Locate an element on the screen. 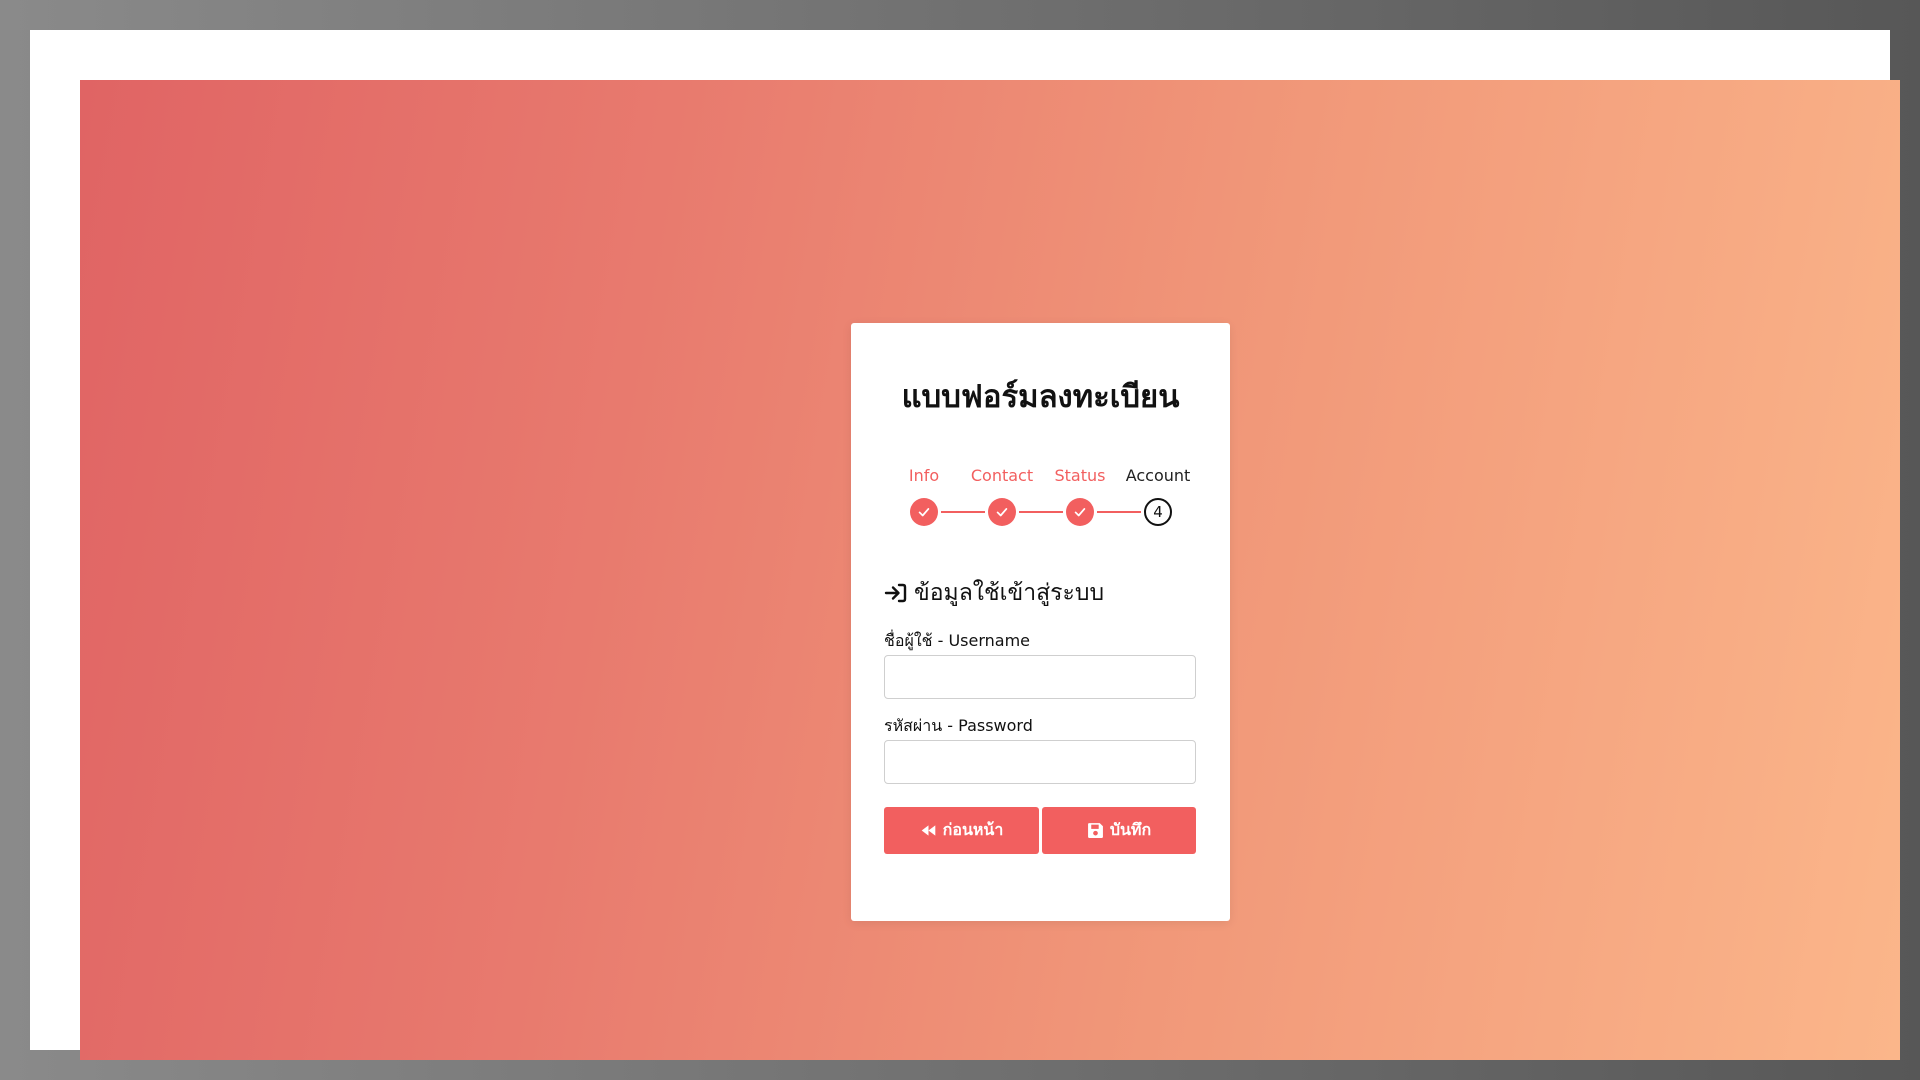 The width and height of the screenshot is (1920, 1080). section-title: ข้อมูลใช้เข้าสู่ระบบ is located at coordinates (1009, 593).